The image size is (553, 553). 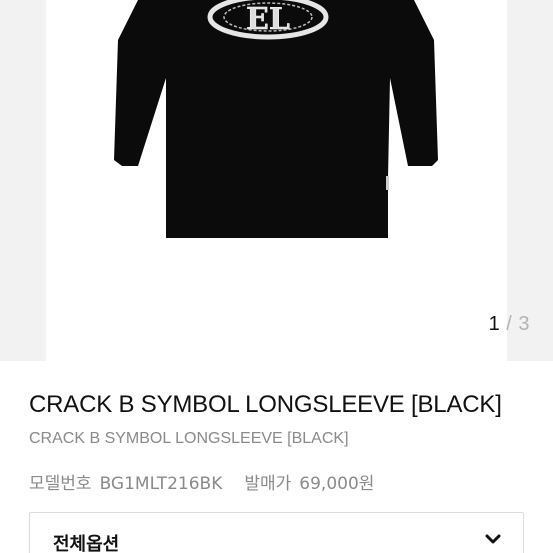 I want to click on pager-total: 3, so click(x=524, y=324).